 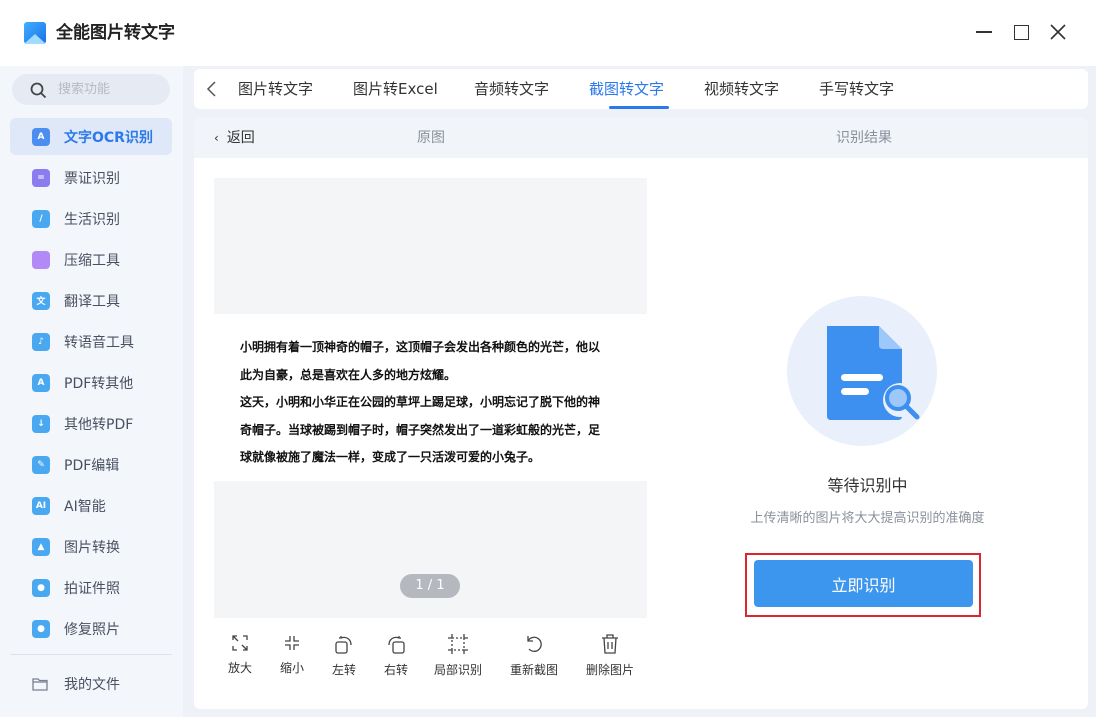 I want to click on sidebar-item-label: 生活识别, so click(x=92, y=219).